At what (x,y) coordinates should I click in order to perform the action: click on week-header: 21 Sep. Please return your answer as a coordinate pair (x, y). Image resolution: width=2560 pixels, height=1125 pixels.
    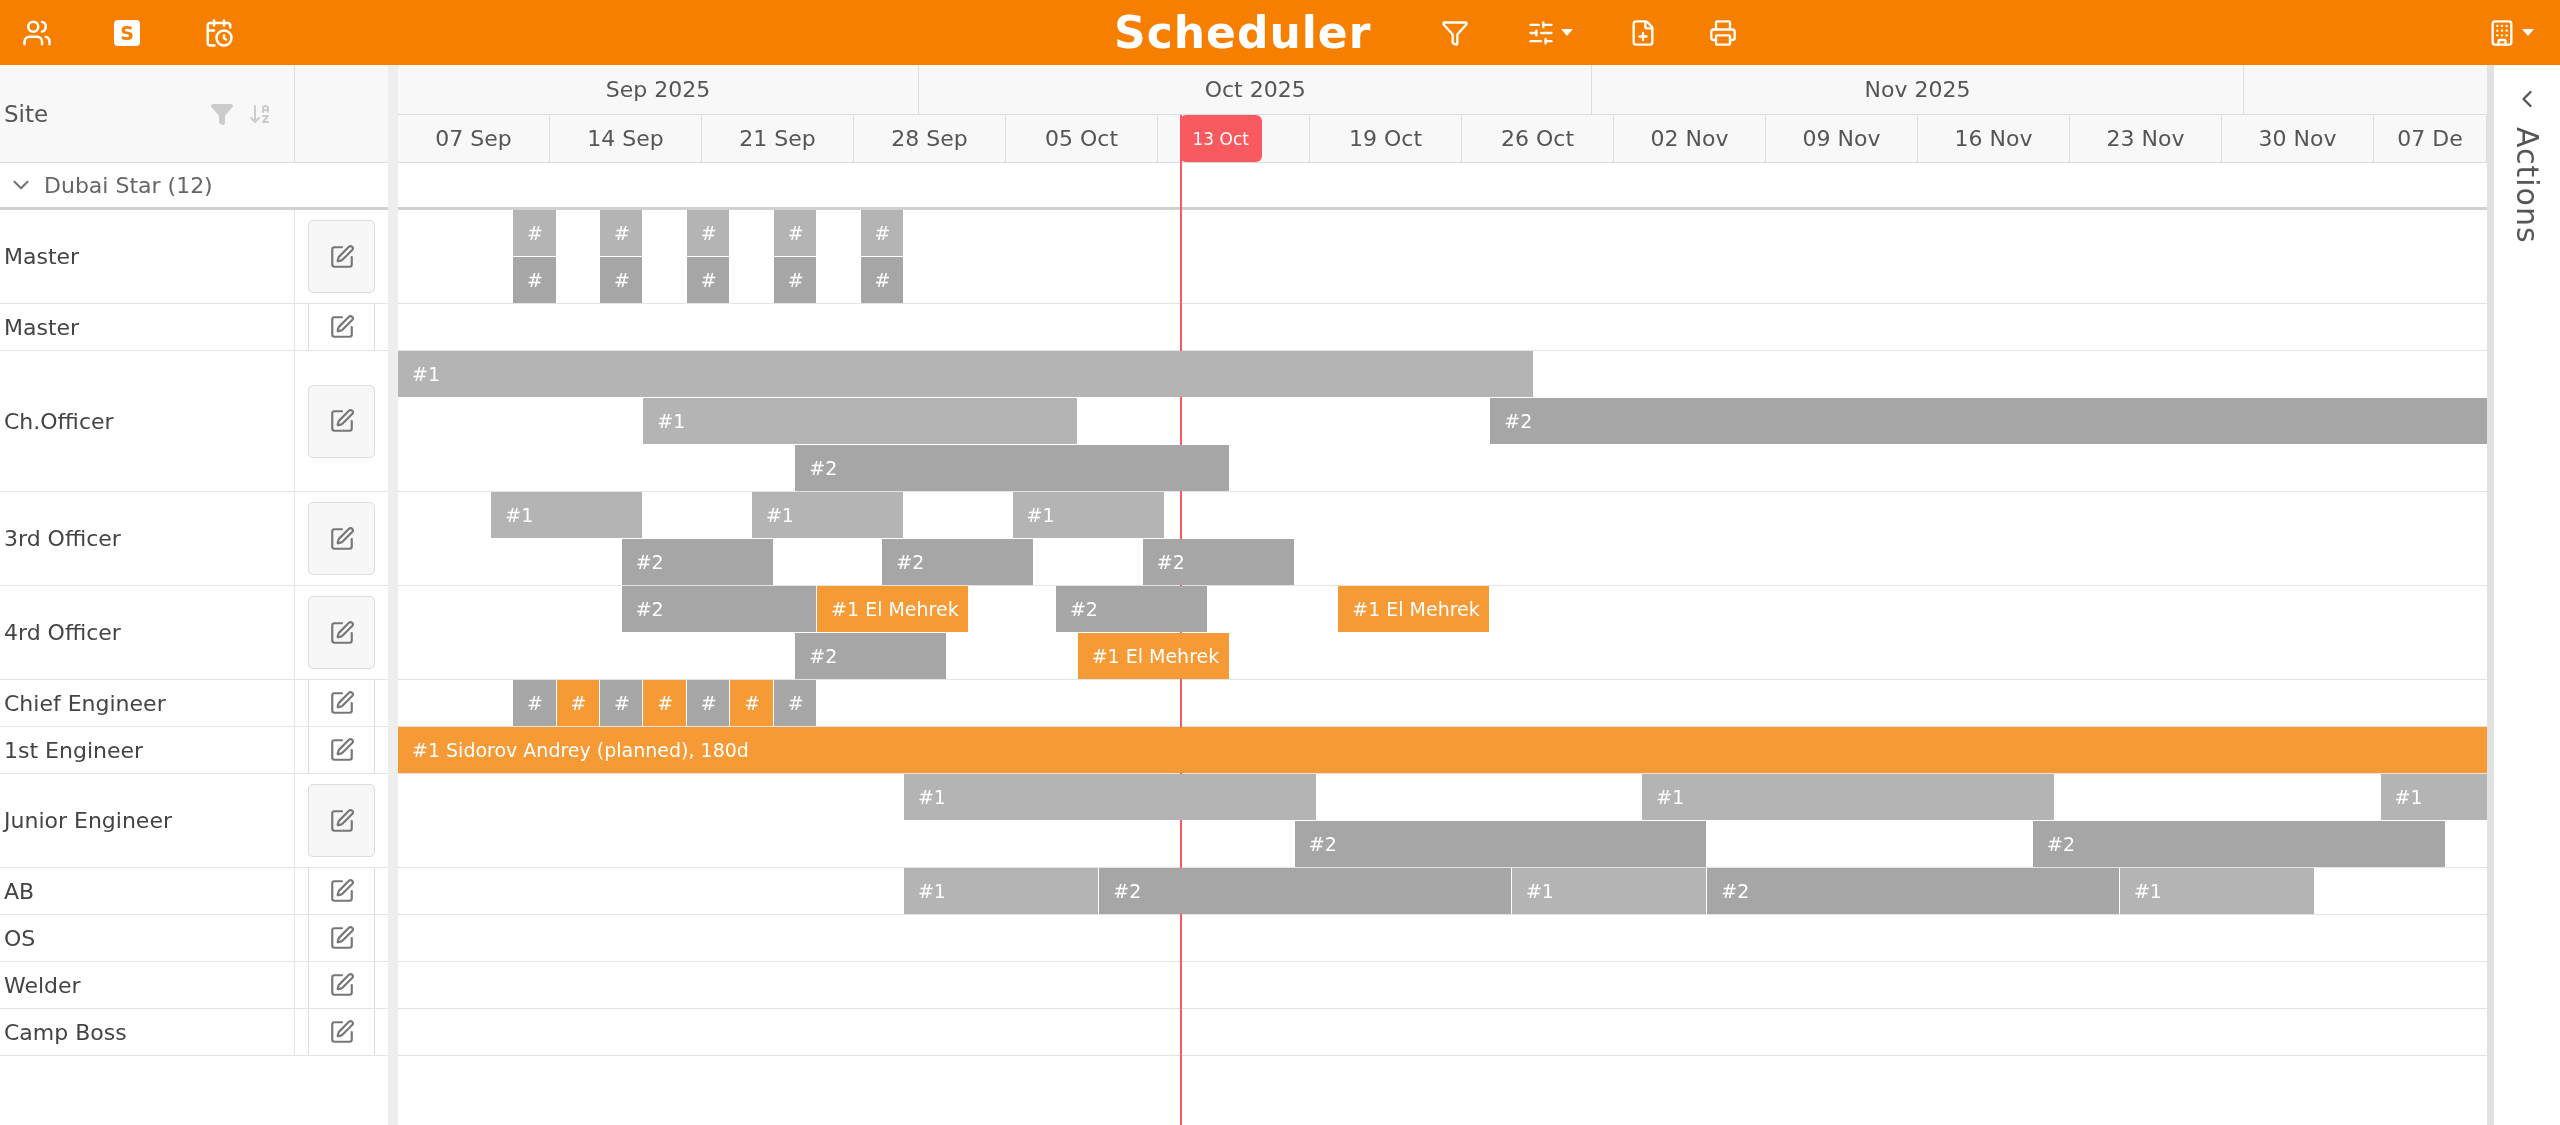
    Looking at the image, I should click on (778, 138).